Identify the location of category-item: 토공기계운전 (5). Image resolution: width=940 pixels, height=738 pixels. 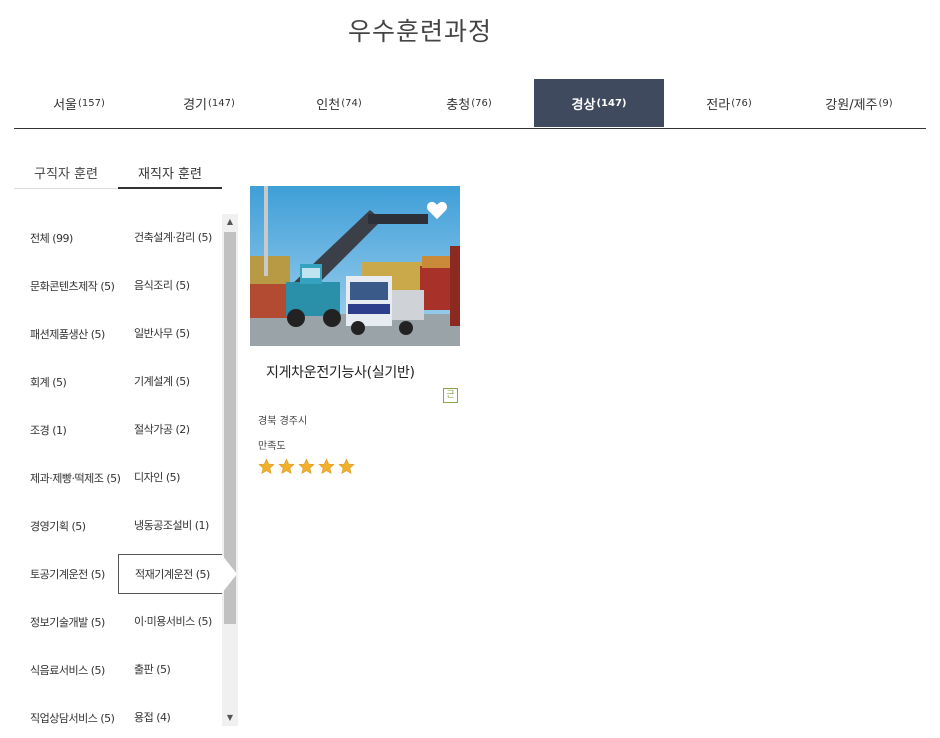
(66, 574).